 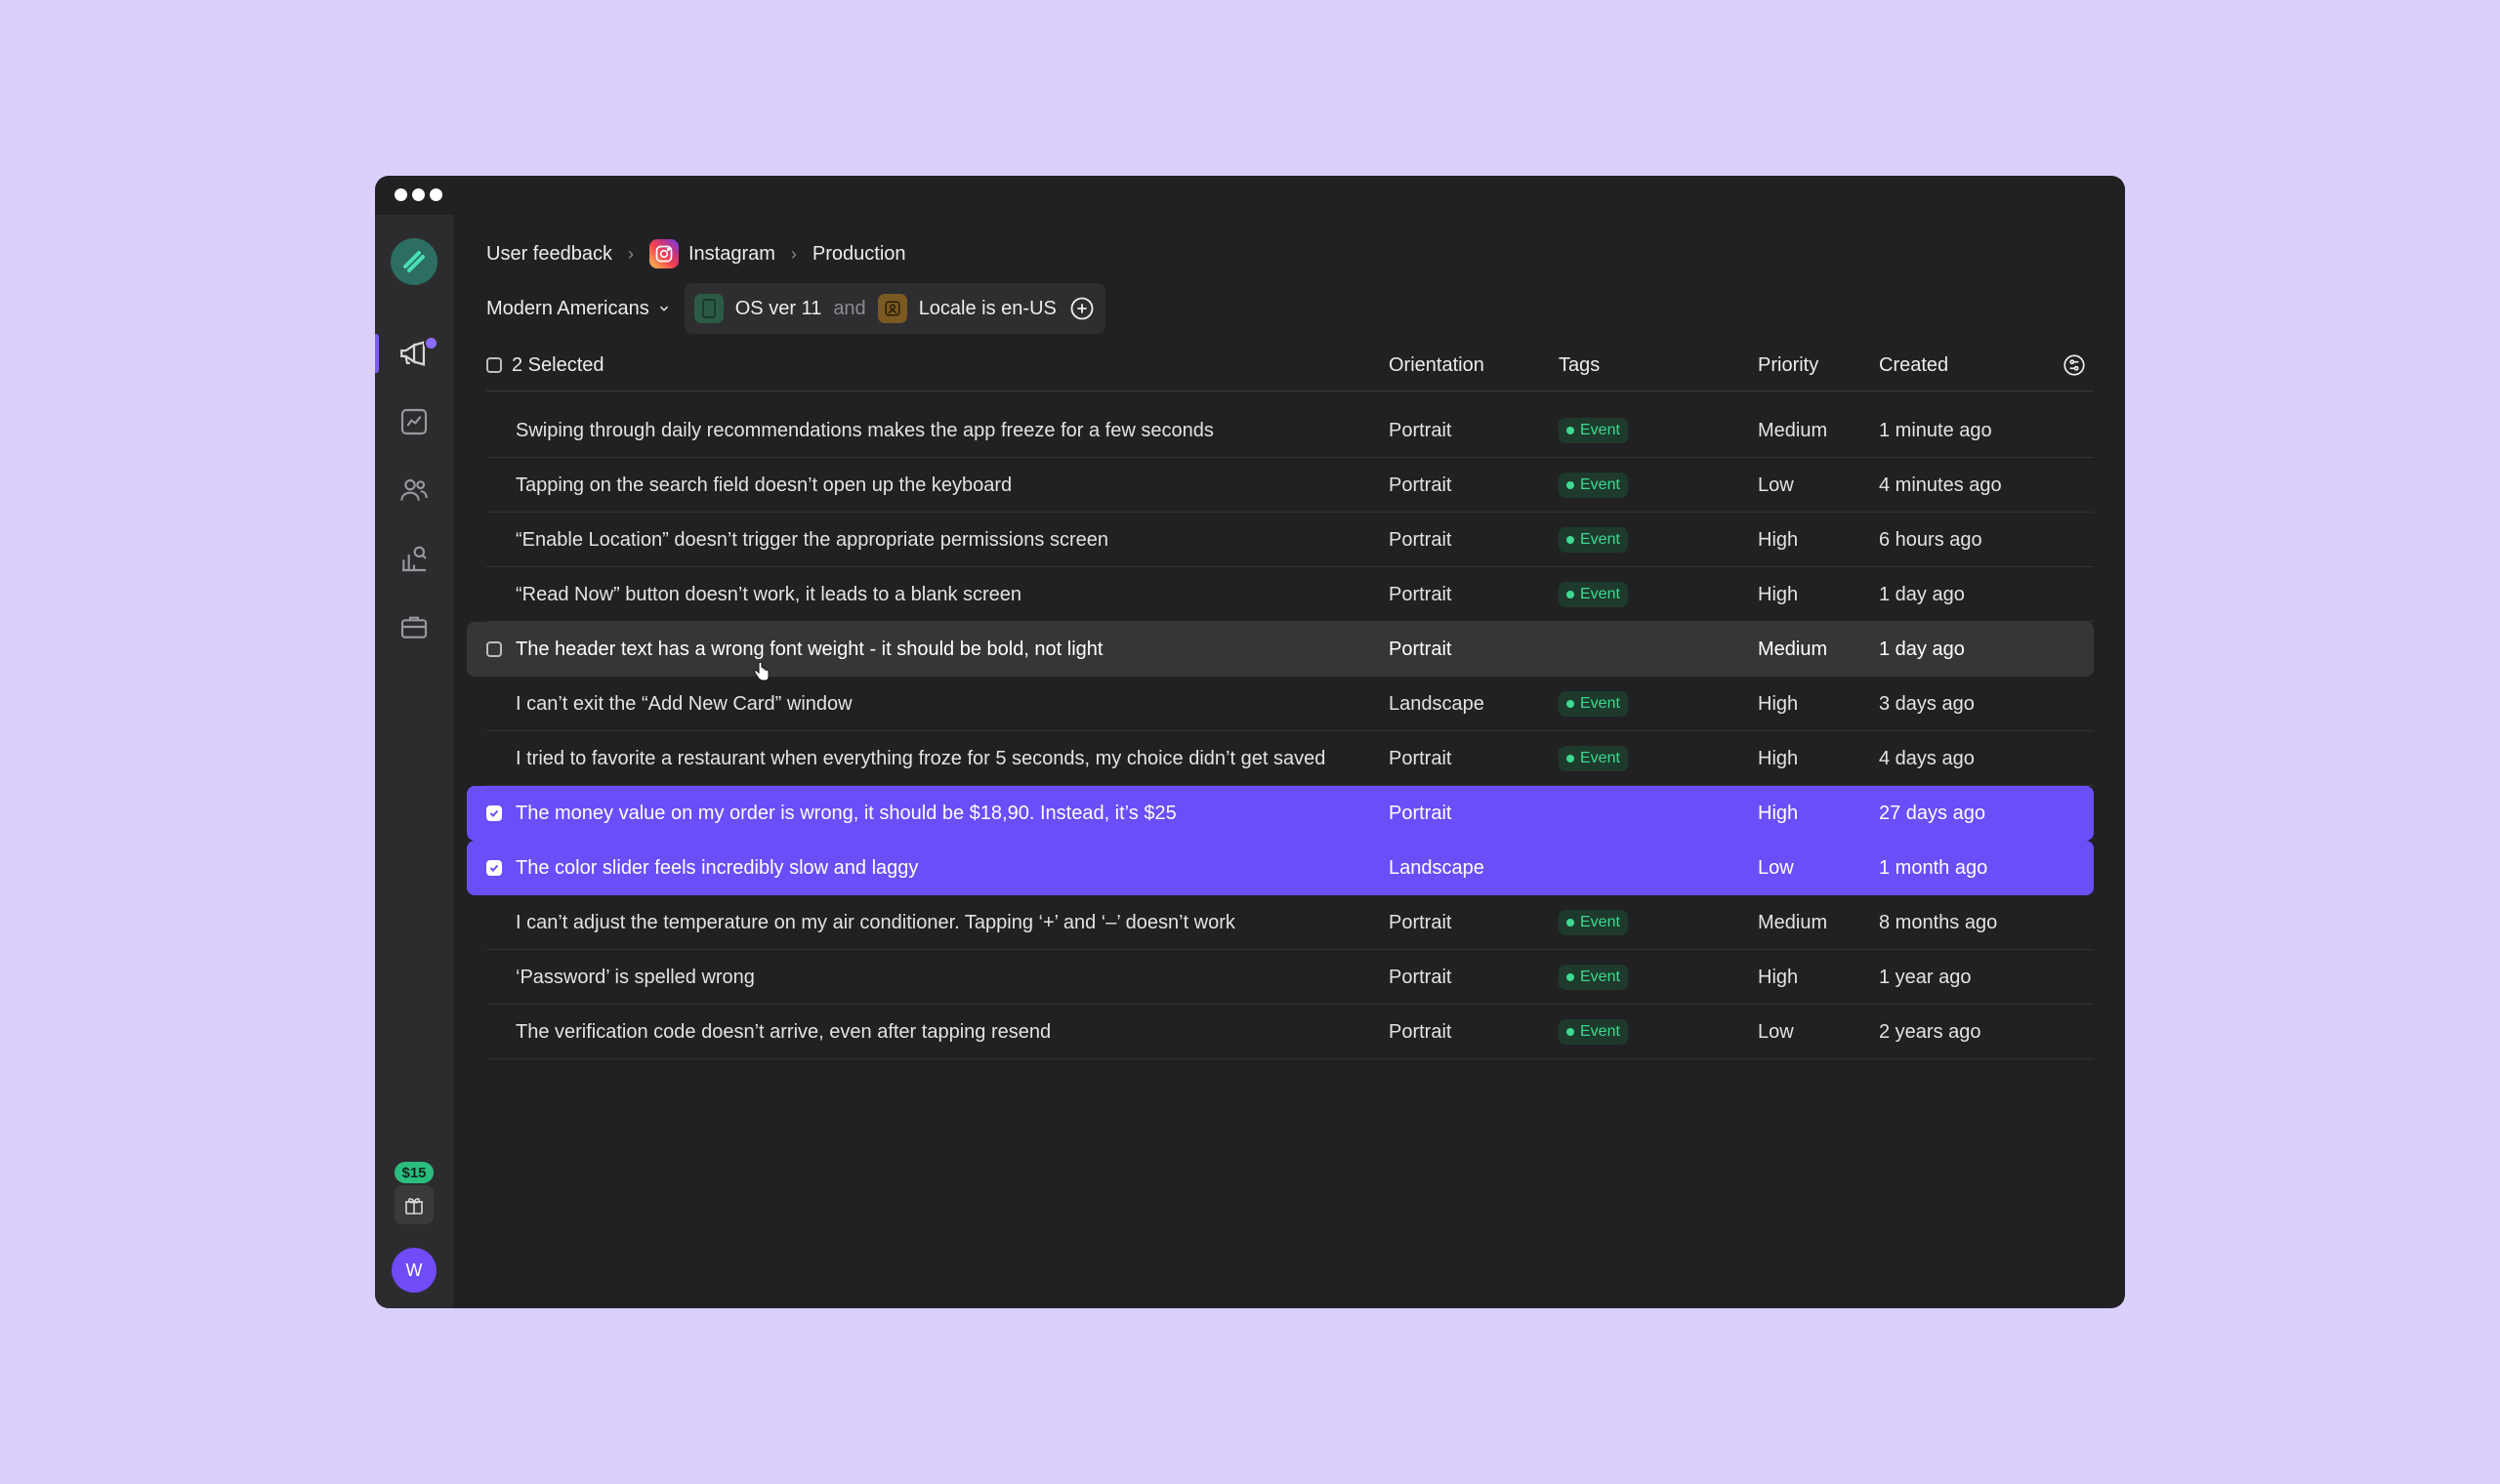 I want to click on unchecked-checkbox, so click(x=494, y=649).